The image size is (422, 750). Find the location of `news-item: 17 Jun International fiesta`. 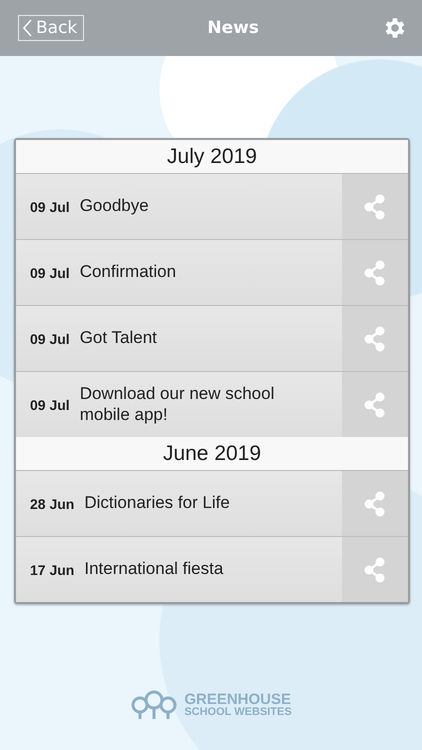

news-item: 17 Jun International fiesta is located at coordinates (179, 569).